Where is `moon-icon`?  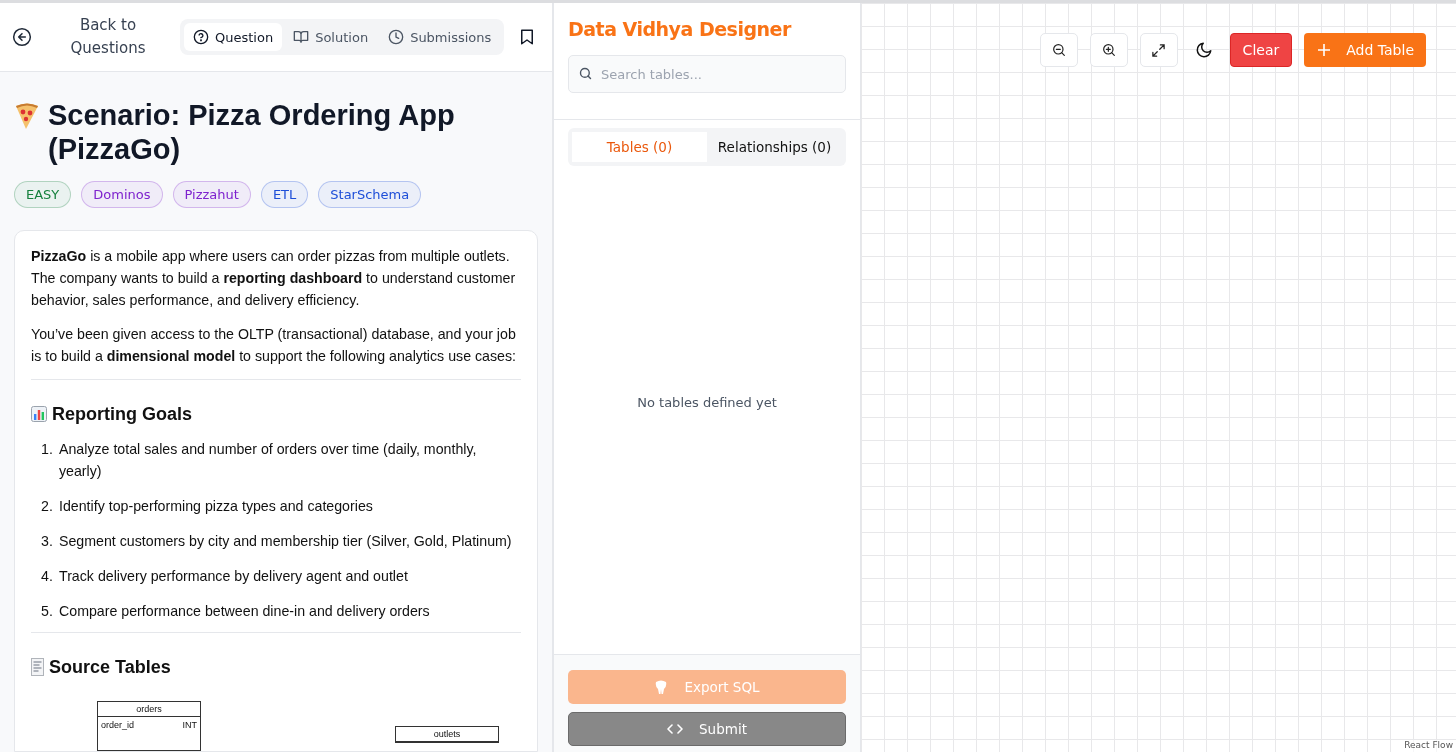
moon-icon is located at coordinates (1203, 50).